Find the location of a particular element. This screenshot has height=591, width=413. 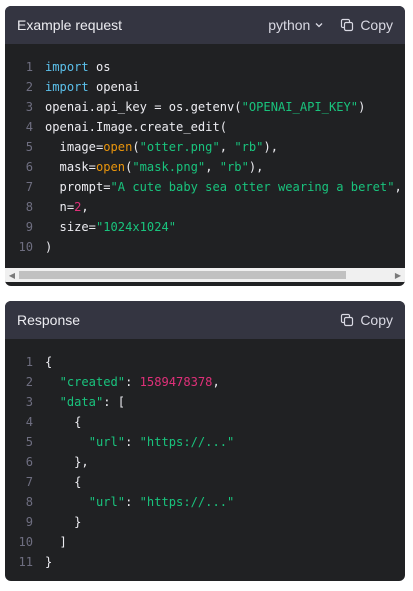

copy-response-label: Copy is located at coordinates (376, 320).